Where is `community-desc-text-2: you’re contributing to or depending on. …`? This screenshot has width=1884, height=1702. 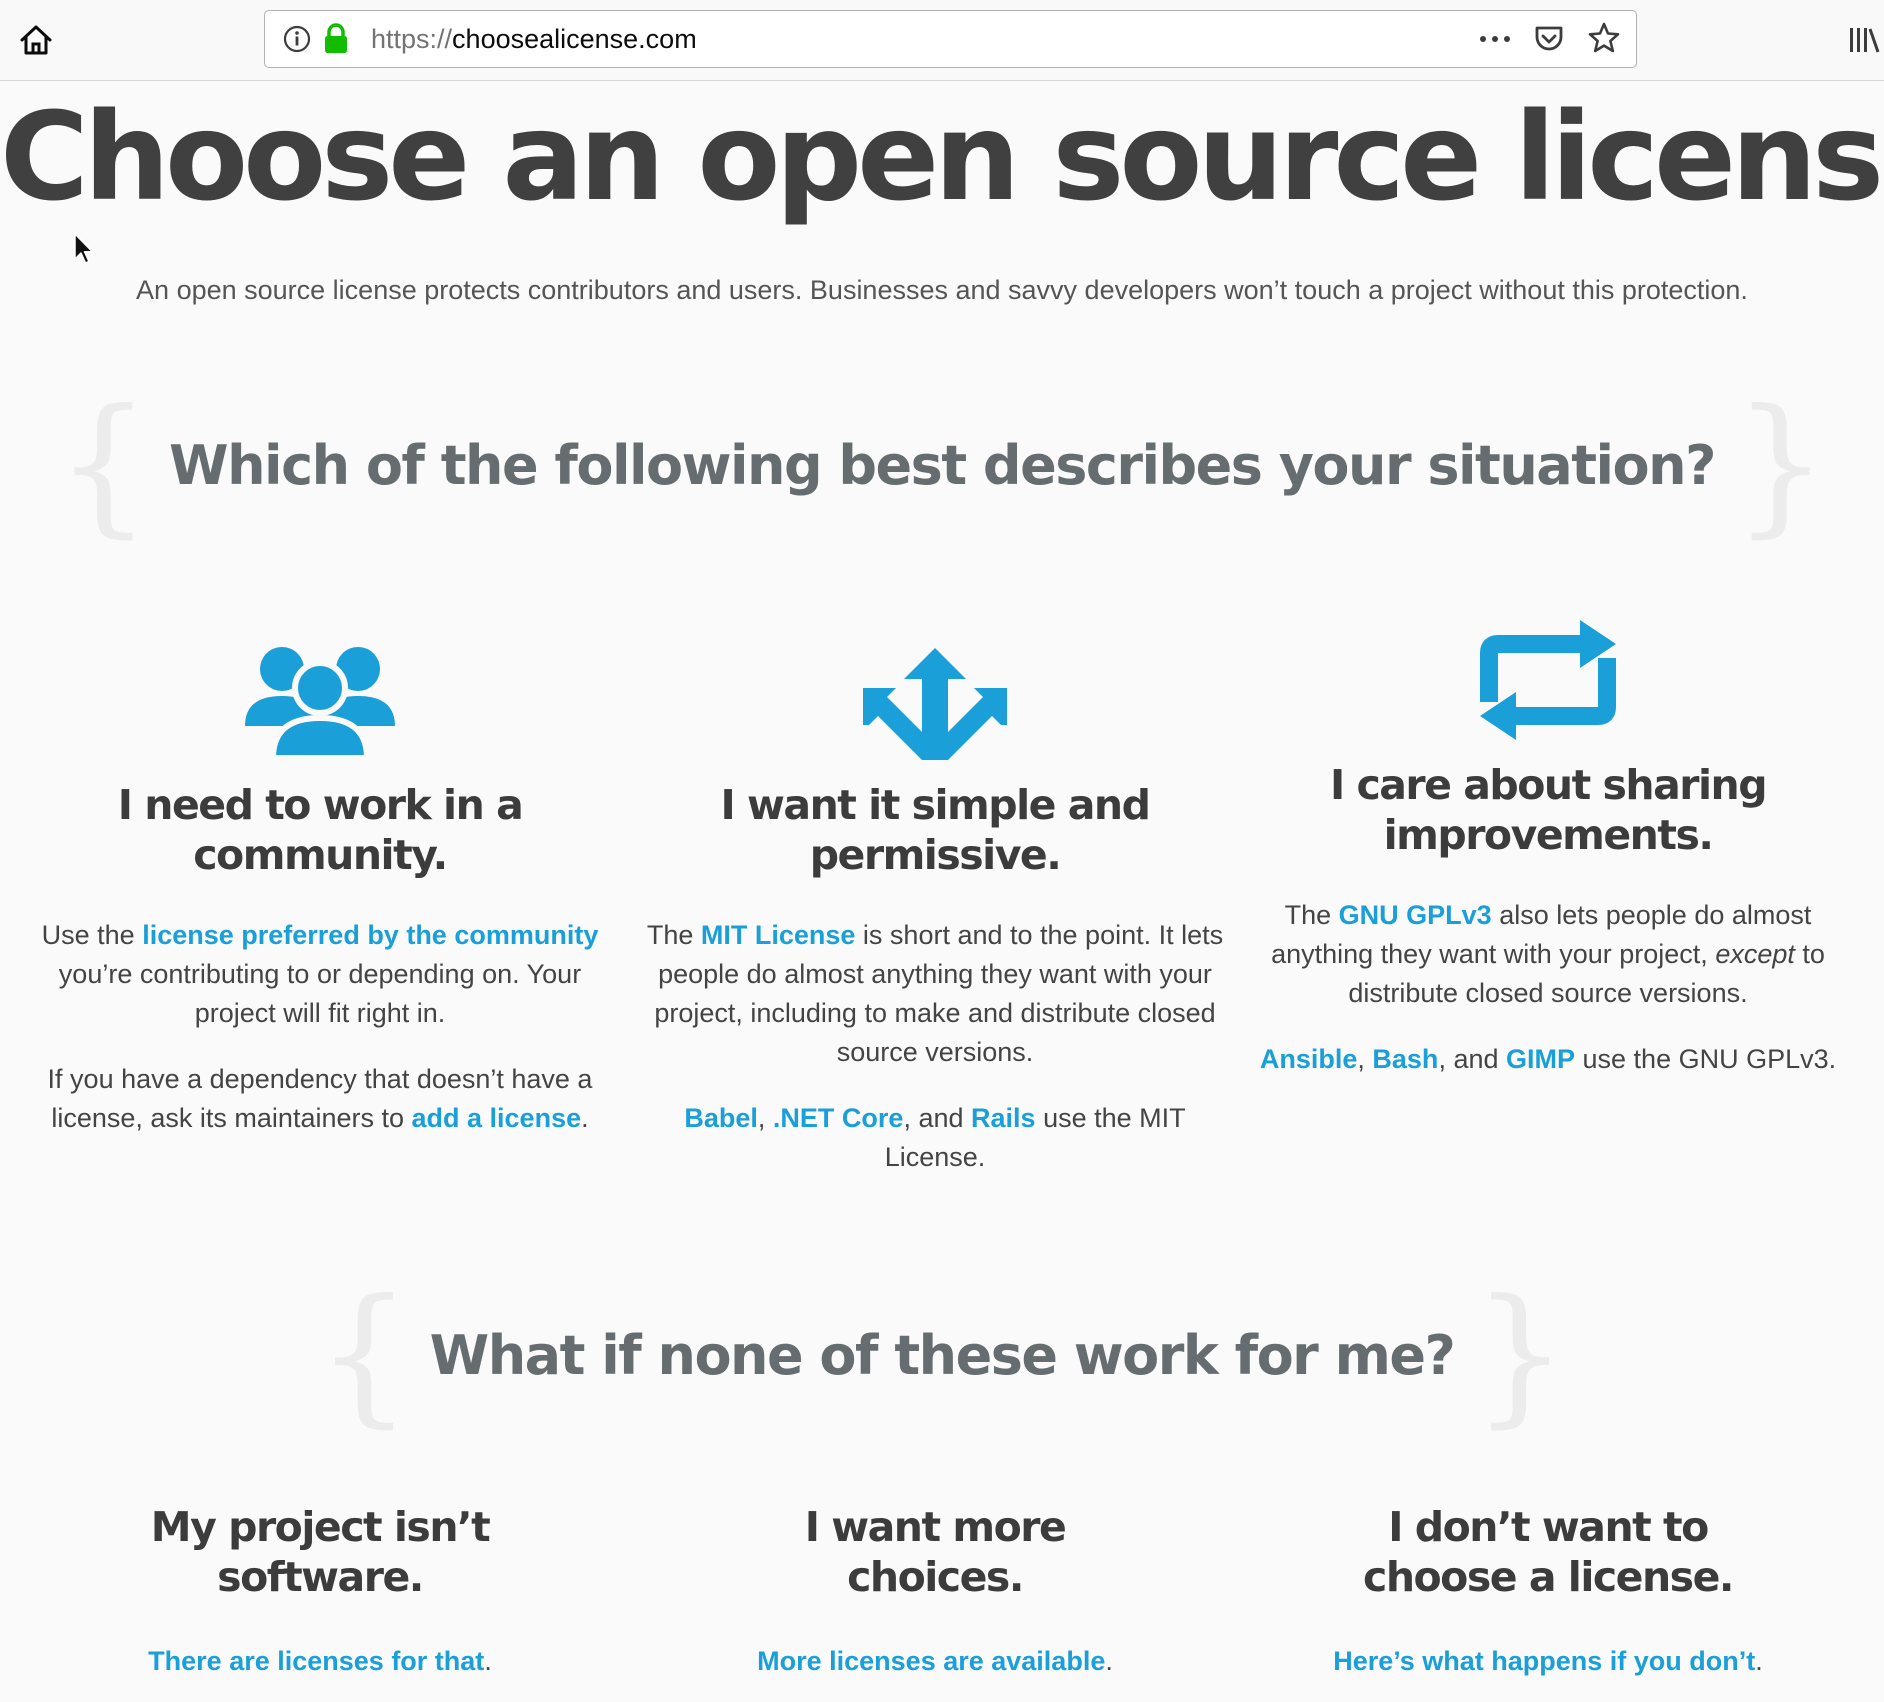
community-desc-text-2: you’re contributing to or depending on. … is located at coordinates (320, 993).